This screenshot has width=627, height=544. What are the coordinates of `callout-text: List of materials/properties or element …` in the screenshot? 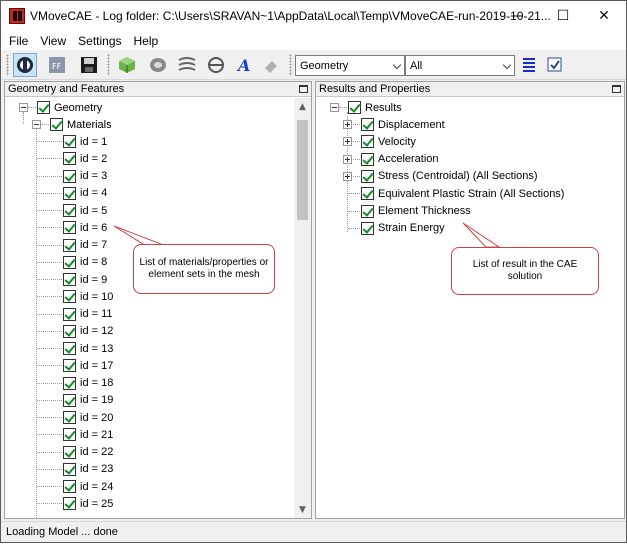 It's located at (204, 268).